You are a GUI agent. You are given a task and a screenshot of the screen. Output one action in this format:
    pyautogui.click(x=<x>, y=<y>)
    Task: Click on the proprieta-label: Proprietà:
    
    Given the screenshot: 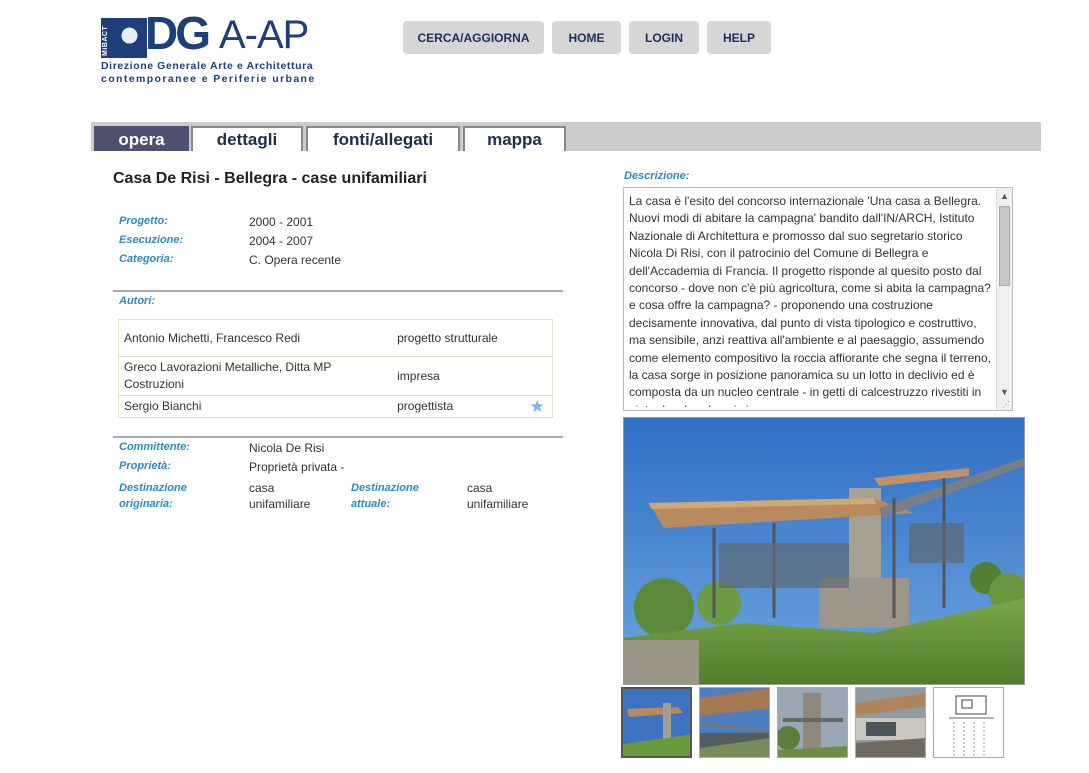 What is the action you would take?
    pyautogui.click(x=145, y=466)
    